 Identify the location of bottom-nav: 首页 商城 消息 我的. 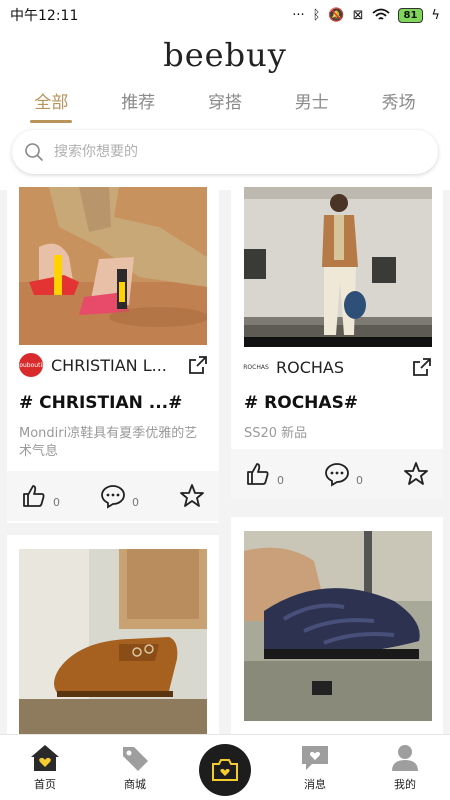
(225, 767).